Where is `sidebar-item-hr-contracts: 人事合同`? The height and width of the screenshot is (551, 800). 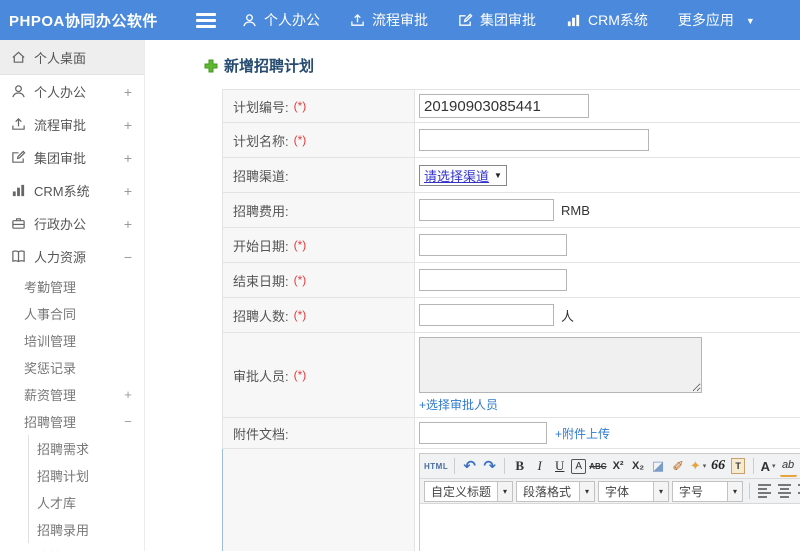 sidebar-item-hr-contracts: 人事合同 is located at coordinates (72, 313).